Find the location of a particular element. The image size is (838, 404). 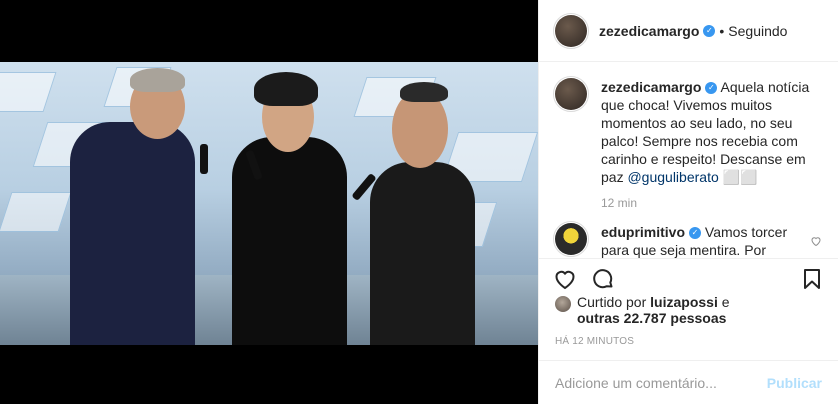

caption-author: zezedicamargo is located at coordinates (651, 87).